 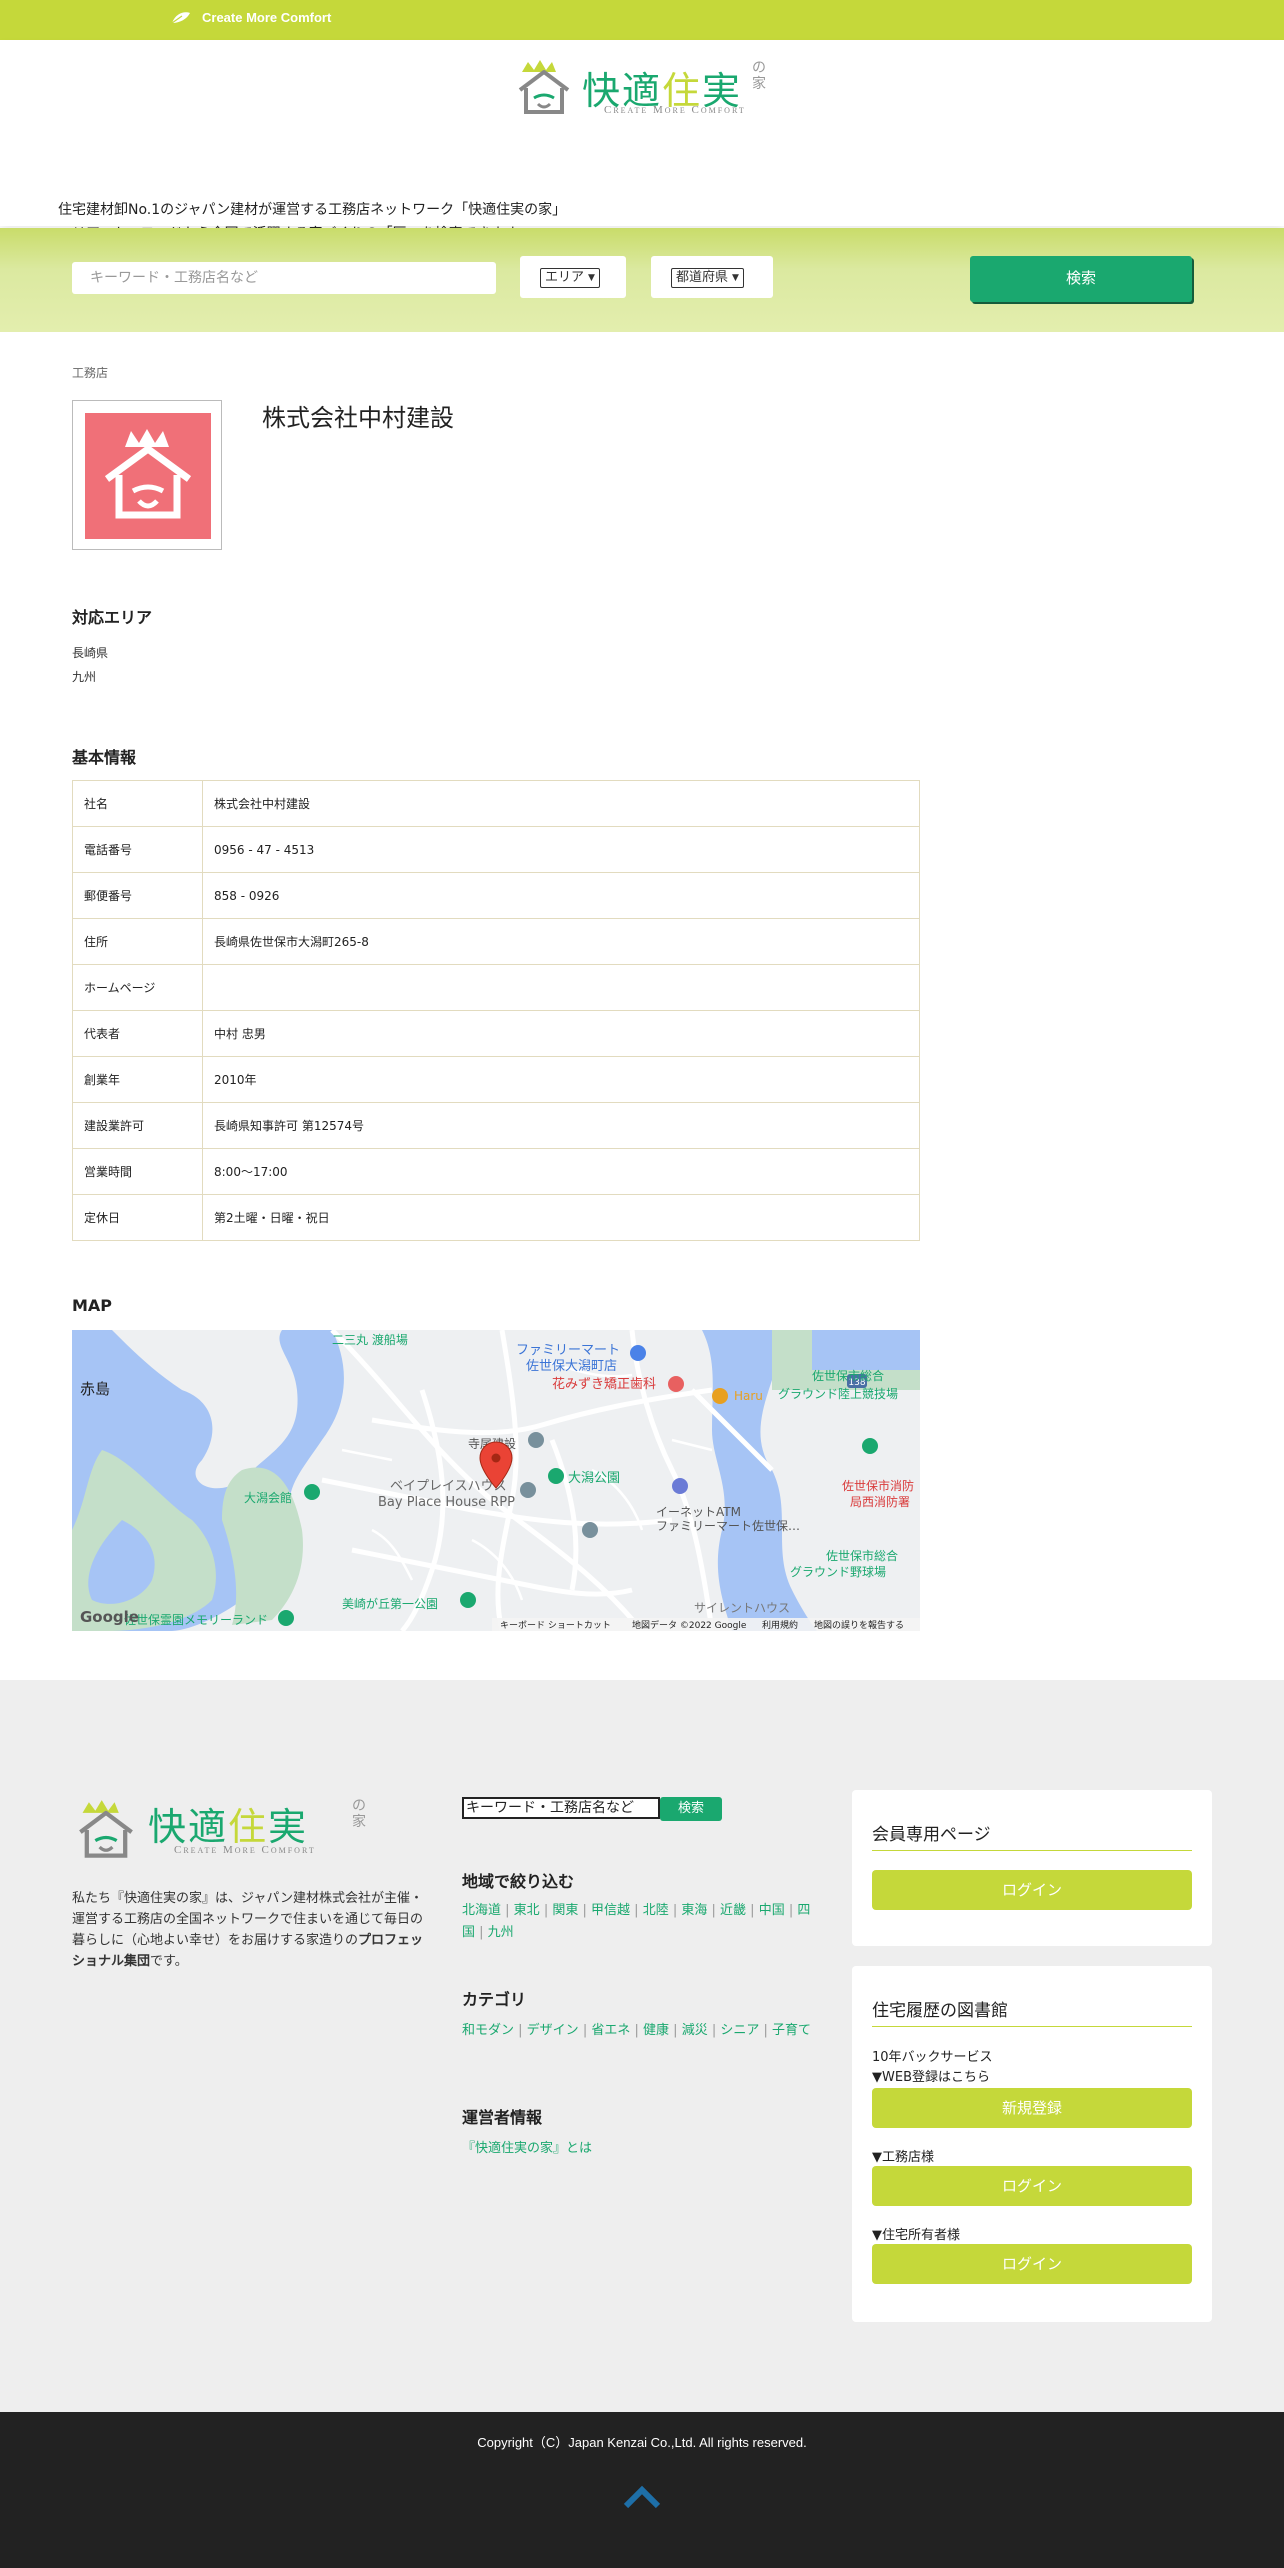 What do you see at coordinates (137, 941) in the screenshot?
I see `row-key: 住所` at bounding box center [137, 941].